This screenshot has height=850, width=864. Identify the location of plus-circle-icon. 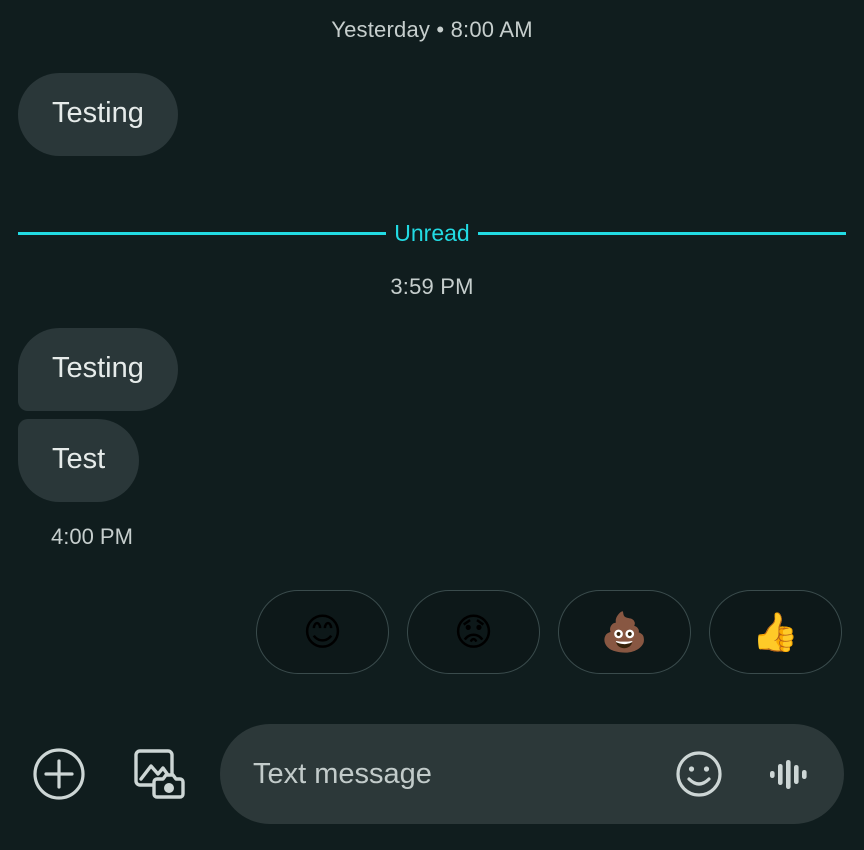
(59, 774).